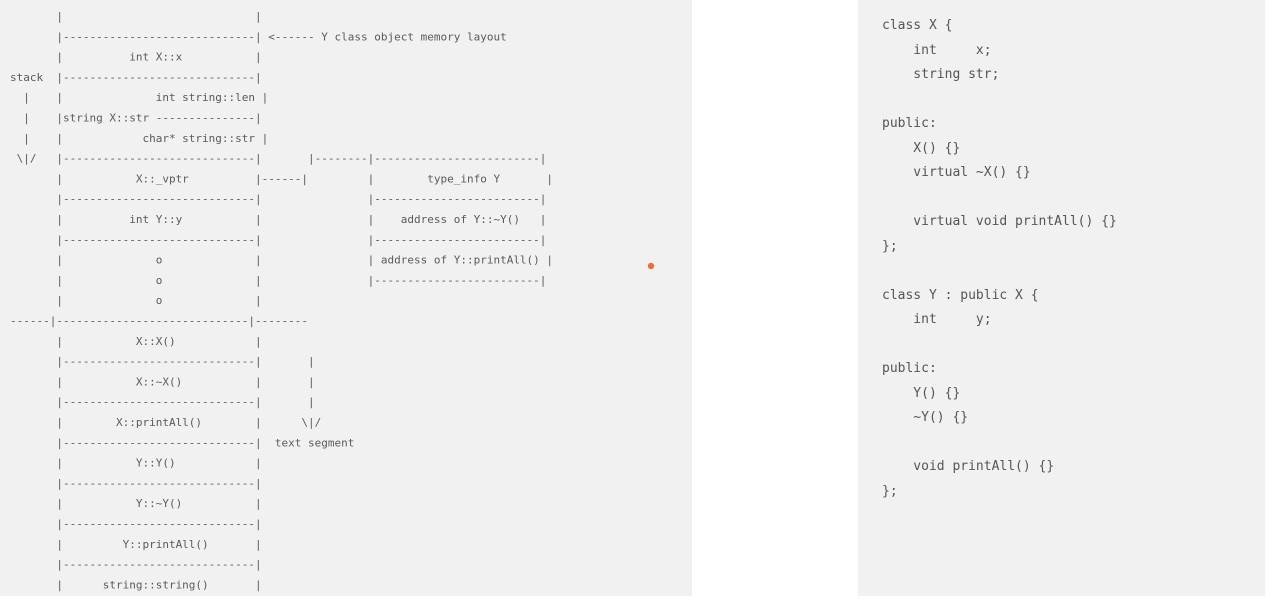 The height and width of the screenshot is (601, 1282). Describe the element at coordinates (999, 221) in the screenshot. I see `code-line: virtual void printAll() {}` at that location.